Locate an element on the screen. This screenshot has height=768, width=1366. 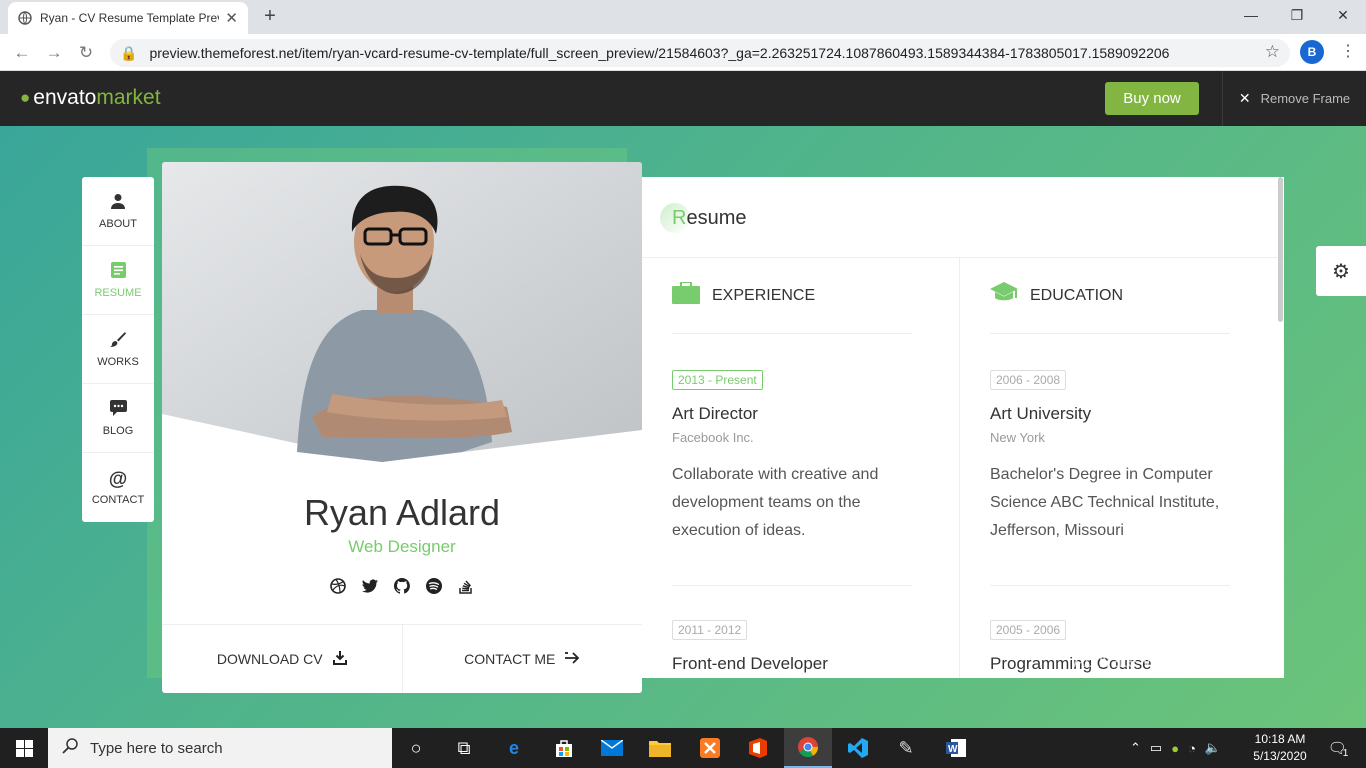
nav-item-about: ABOUT is located at coordinates (118, 211).